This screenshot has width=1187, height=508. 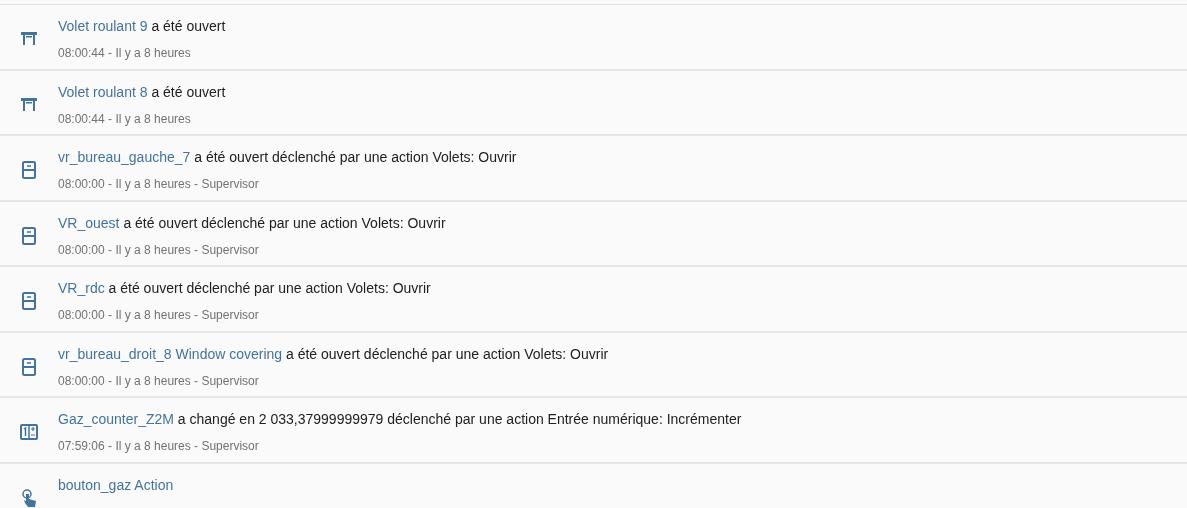 I want to click on entity-link: vr_bureau_droit_8 Window covering, so click(x=170, y=353).